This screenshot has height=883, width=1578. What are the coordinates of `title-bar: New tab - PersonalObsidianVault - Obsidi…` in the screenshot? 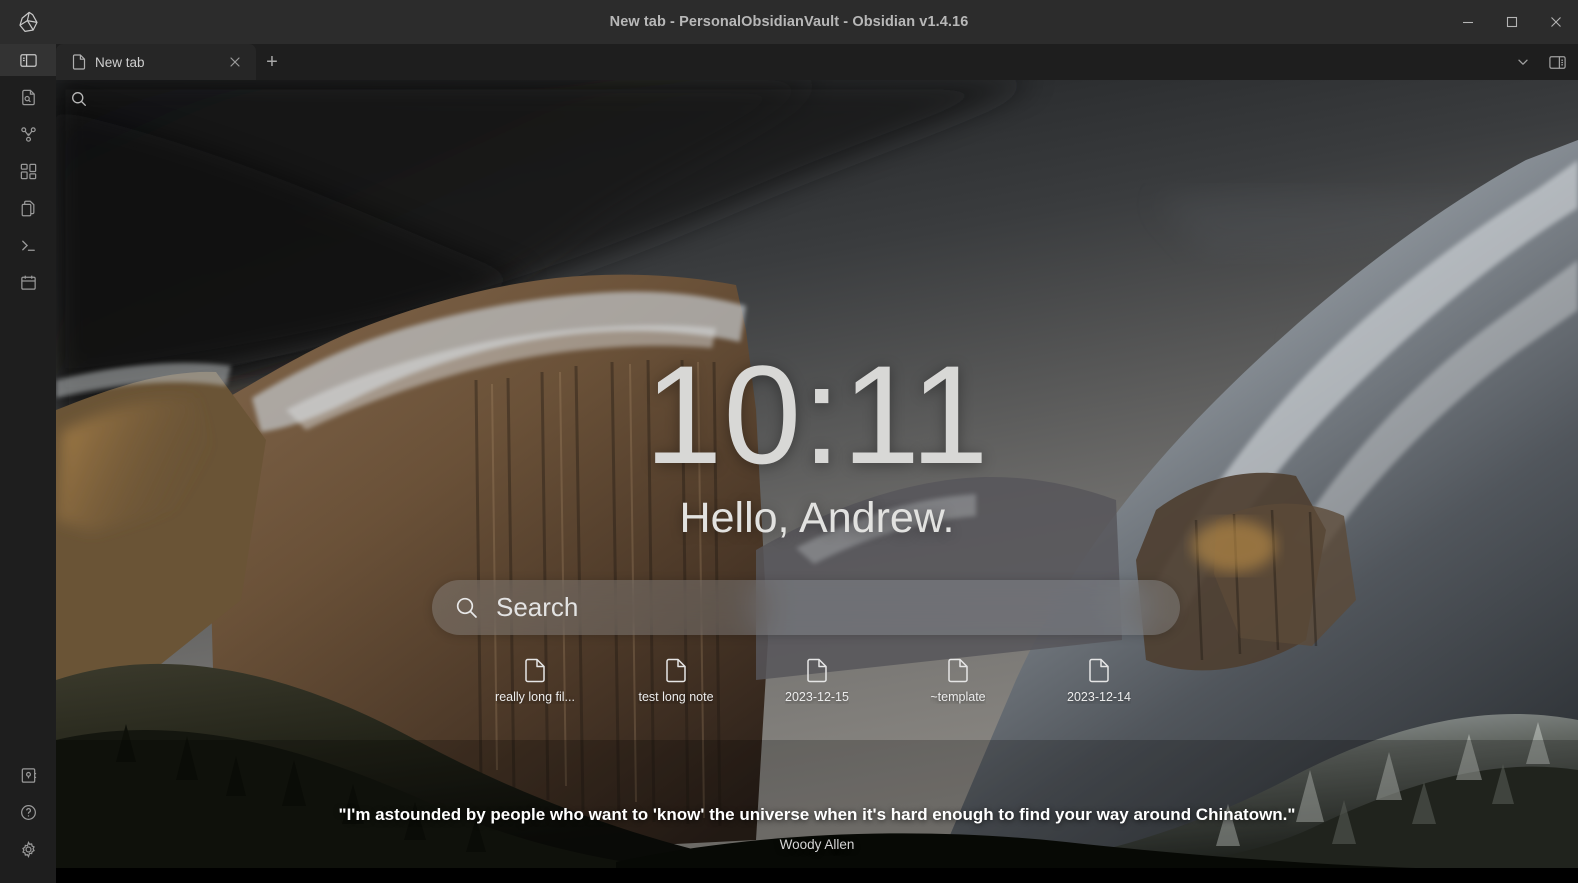 It's located at (789, 22).